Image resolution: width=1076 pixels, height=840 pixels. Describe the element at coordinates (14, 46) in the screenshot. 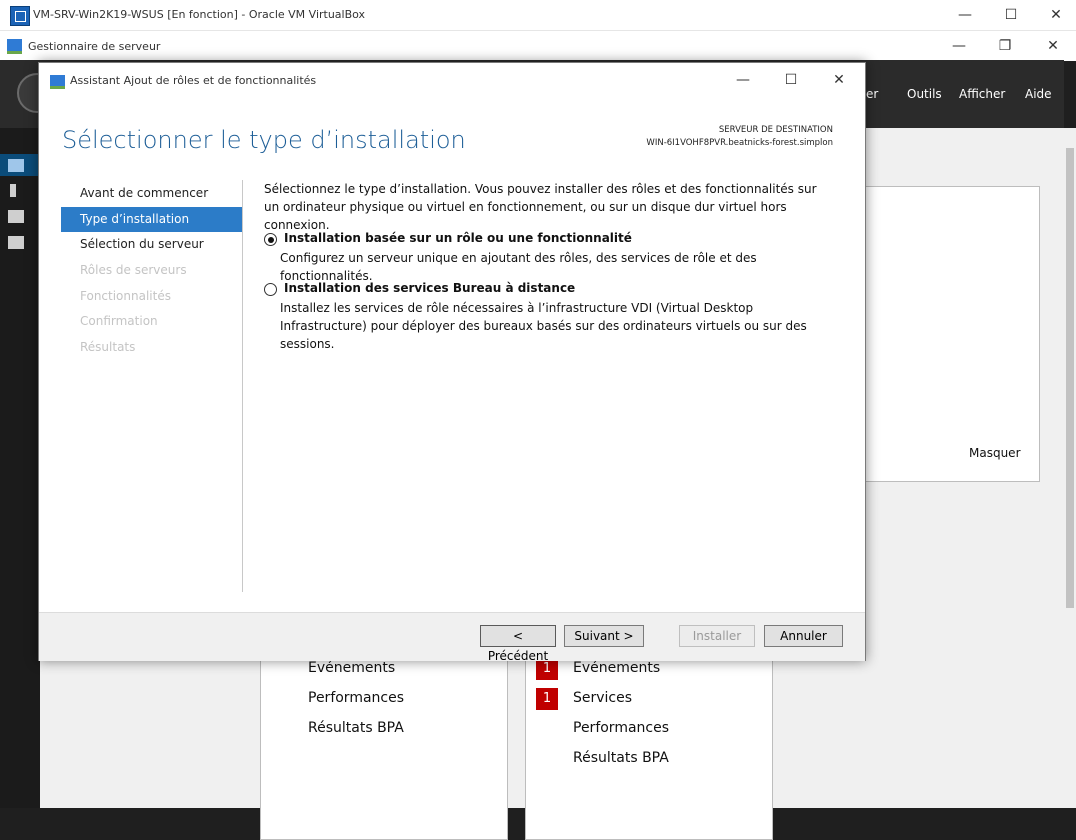

I see `server-manager-icon` at that location.